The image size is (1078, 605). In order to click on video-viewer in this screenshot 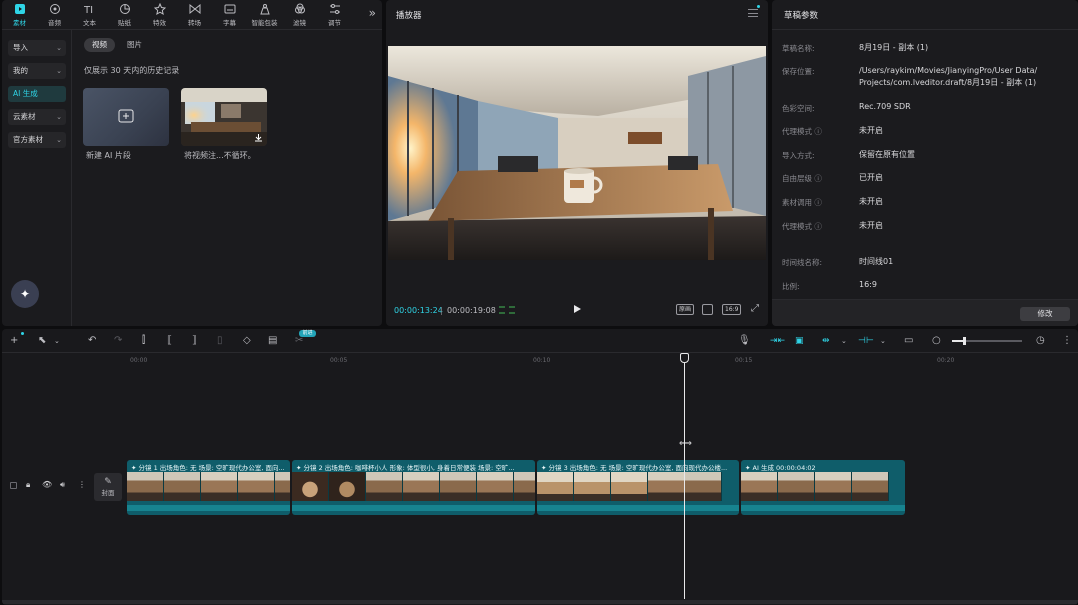, I will do `click(577, 153)`.